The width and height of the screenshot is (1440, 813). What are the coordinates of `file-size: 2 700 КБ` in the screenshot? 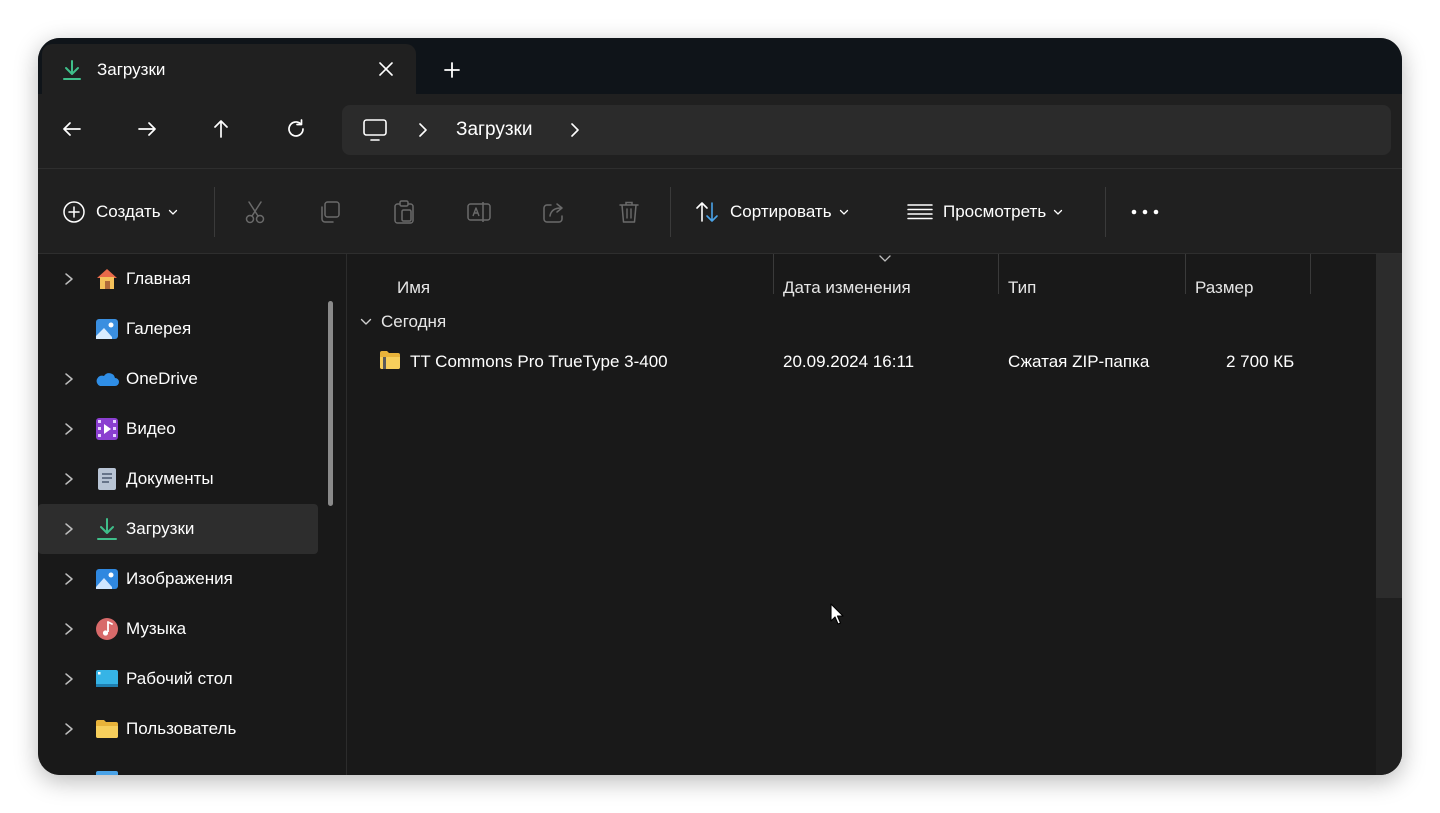 It's located at (1260, 361).